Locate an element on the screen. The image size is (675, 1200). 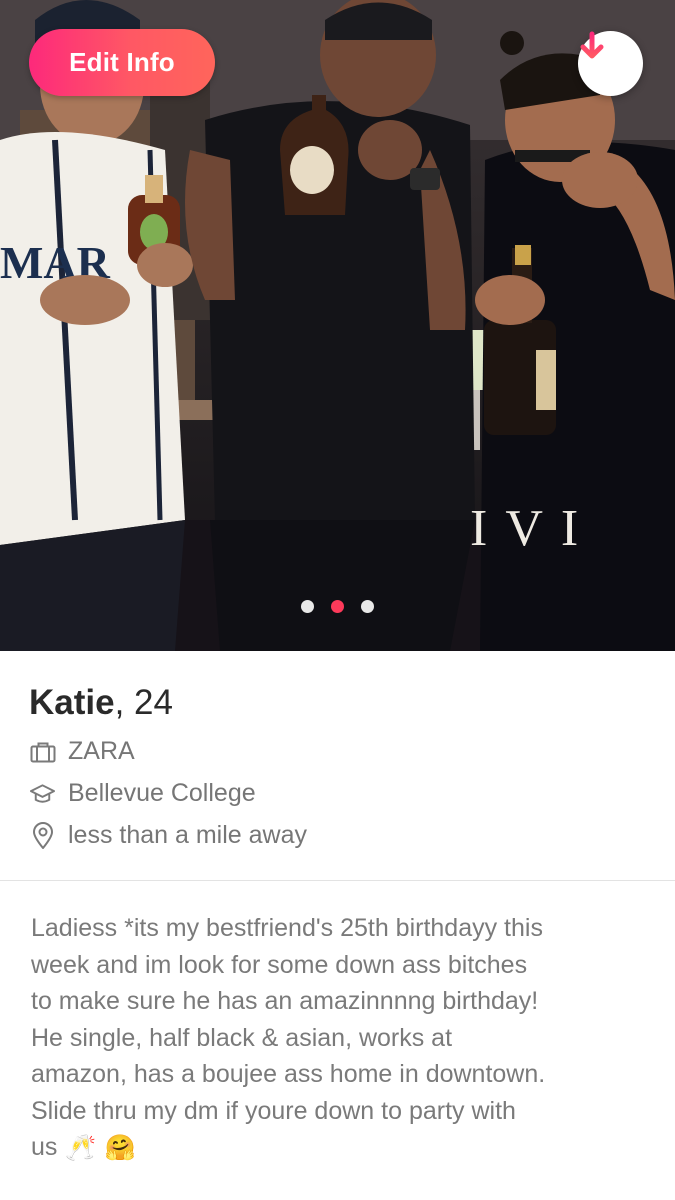
briefcase-icon is located at coordinates (42, 751).